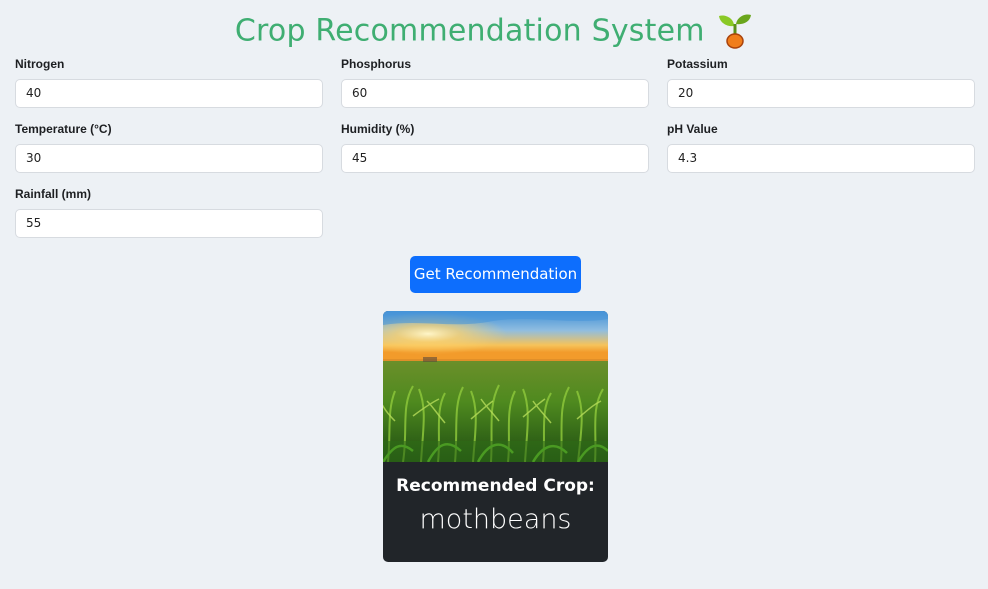  I want to click on nitrogen-field: Nitrogen 40, so click(169, 82).